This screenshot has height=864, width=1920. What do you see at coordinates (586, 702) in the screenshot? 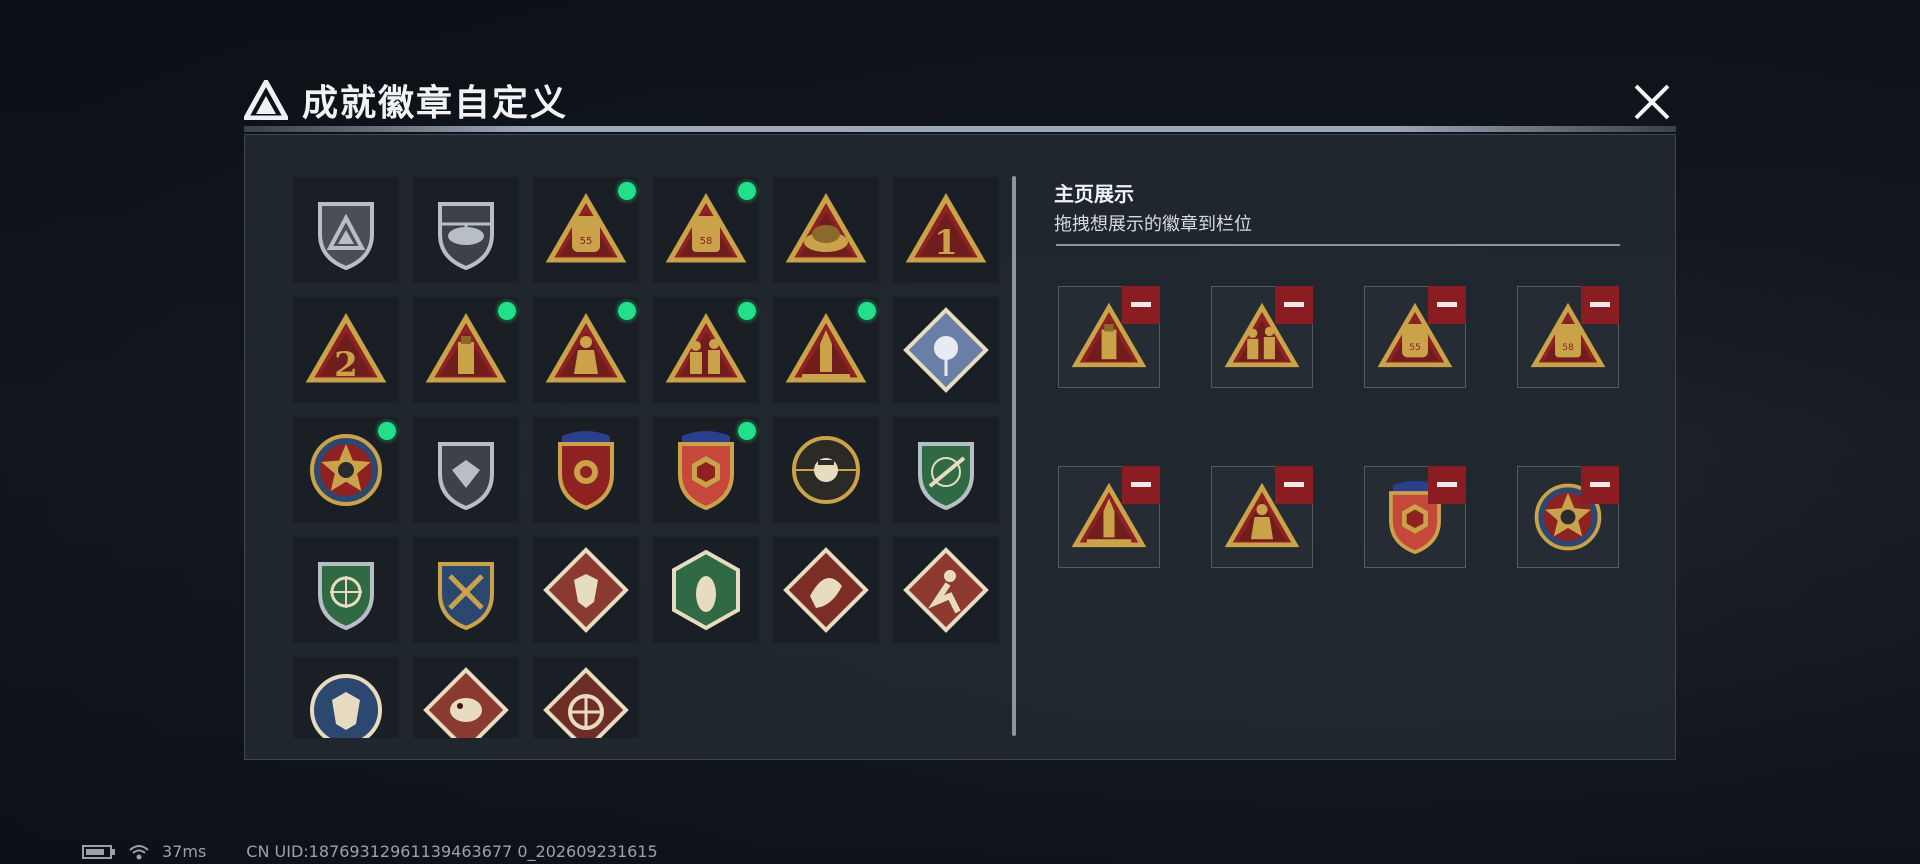
I see `wheel-badge-icon` at bounding box center [586, 702].